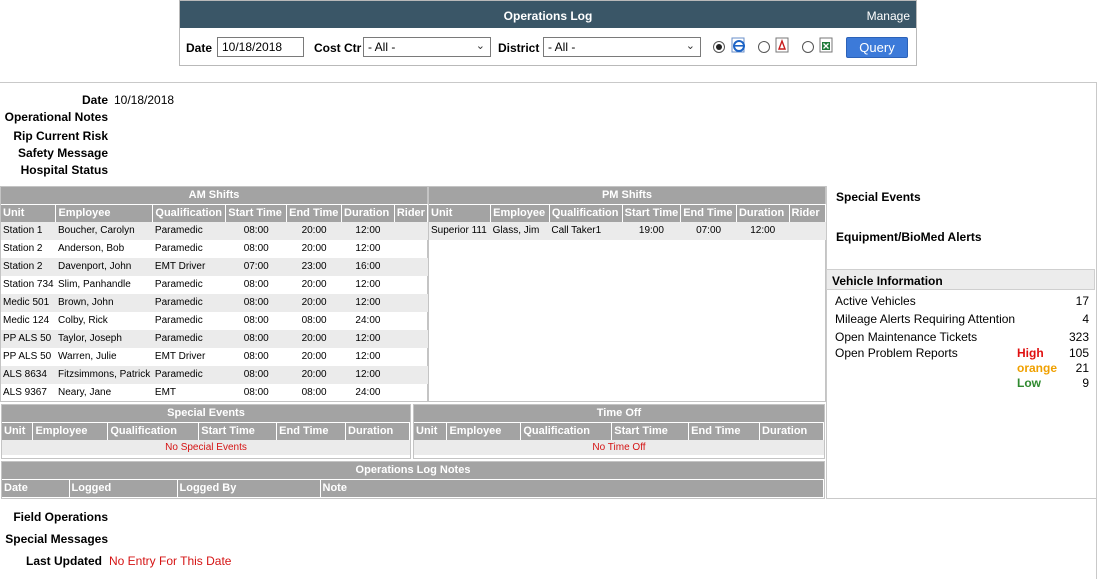 Image resolution: width=1097 pixels, height=579 pixels. What do you see at coordinates (484, 431) in the screenshot?
I see `time-off-col-employee: Employee` at bounding box center [484, 431].